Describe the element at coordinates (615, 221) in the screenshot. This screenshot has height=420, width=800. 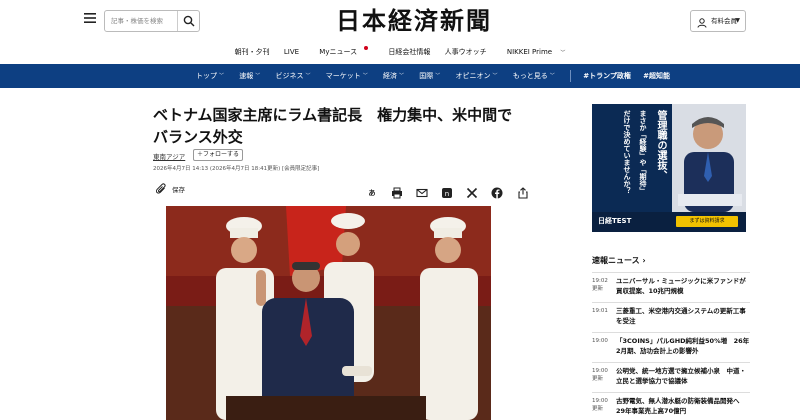
I see `ad-brand: 日経TEST` at that location.